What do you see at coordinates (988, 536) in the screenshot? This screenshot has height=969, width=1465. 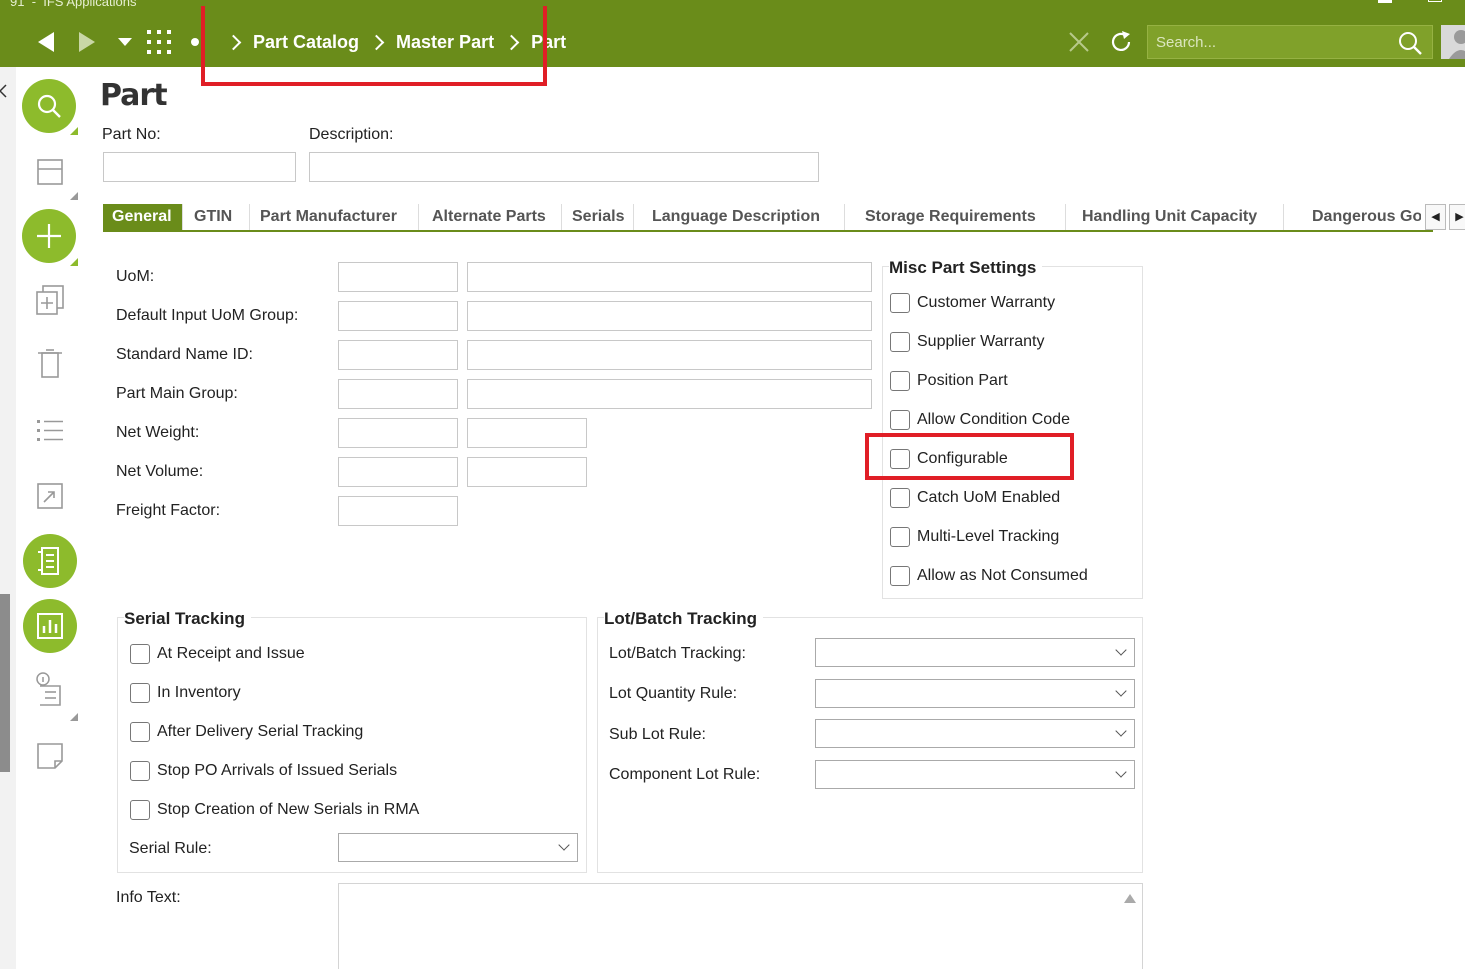 I see `multi-level-tracking-label: Multi-Level Tracking` at bounding box center [988, 536].